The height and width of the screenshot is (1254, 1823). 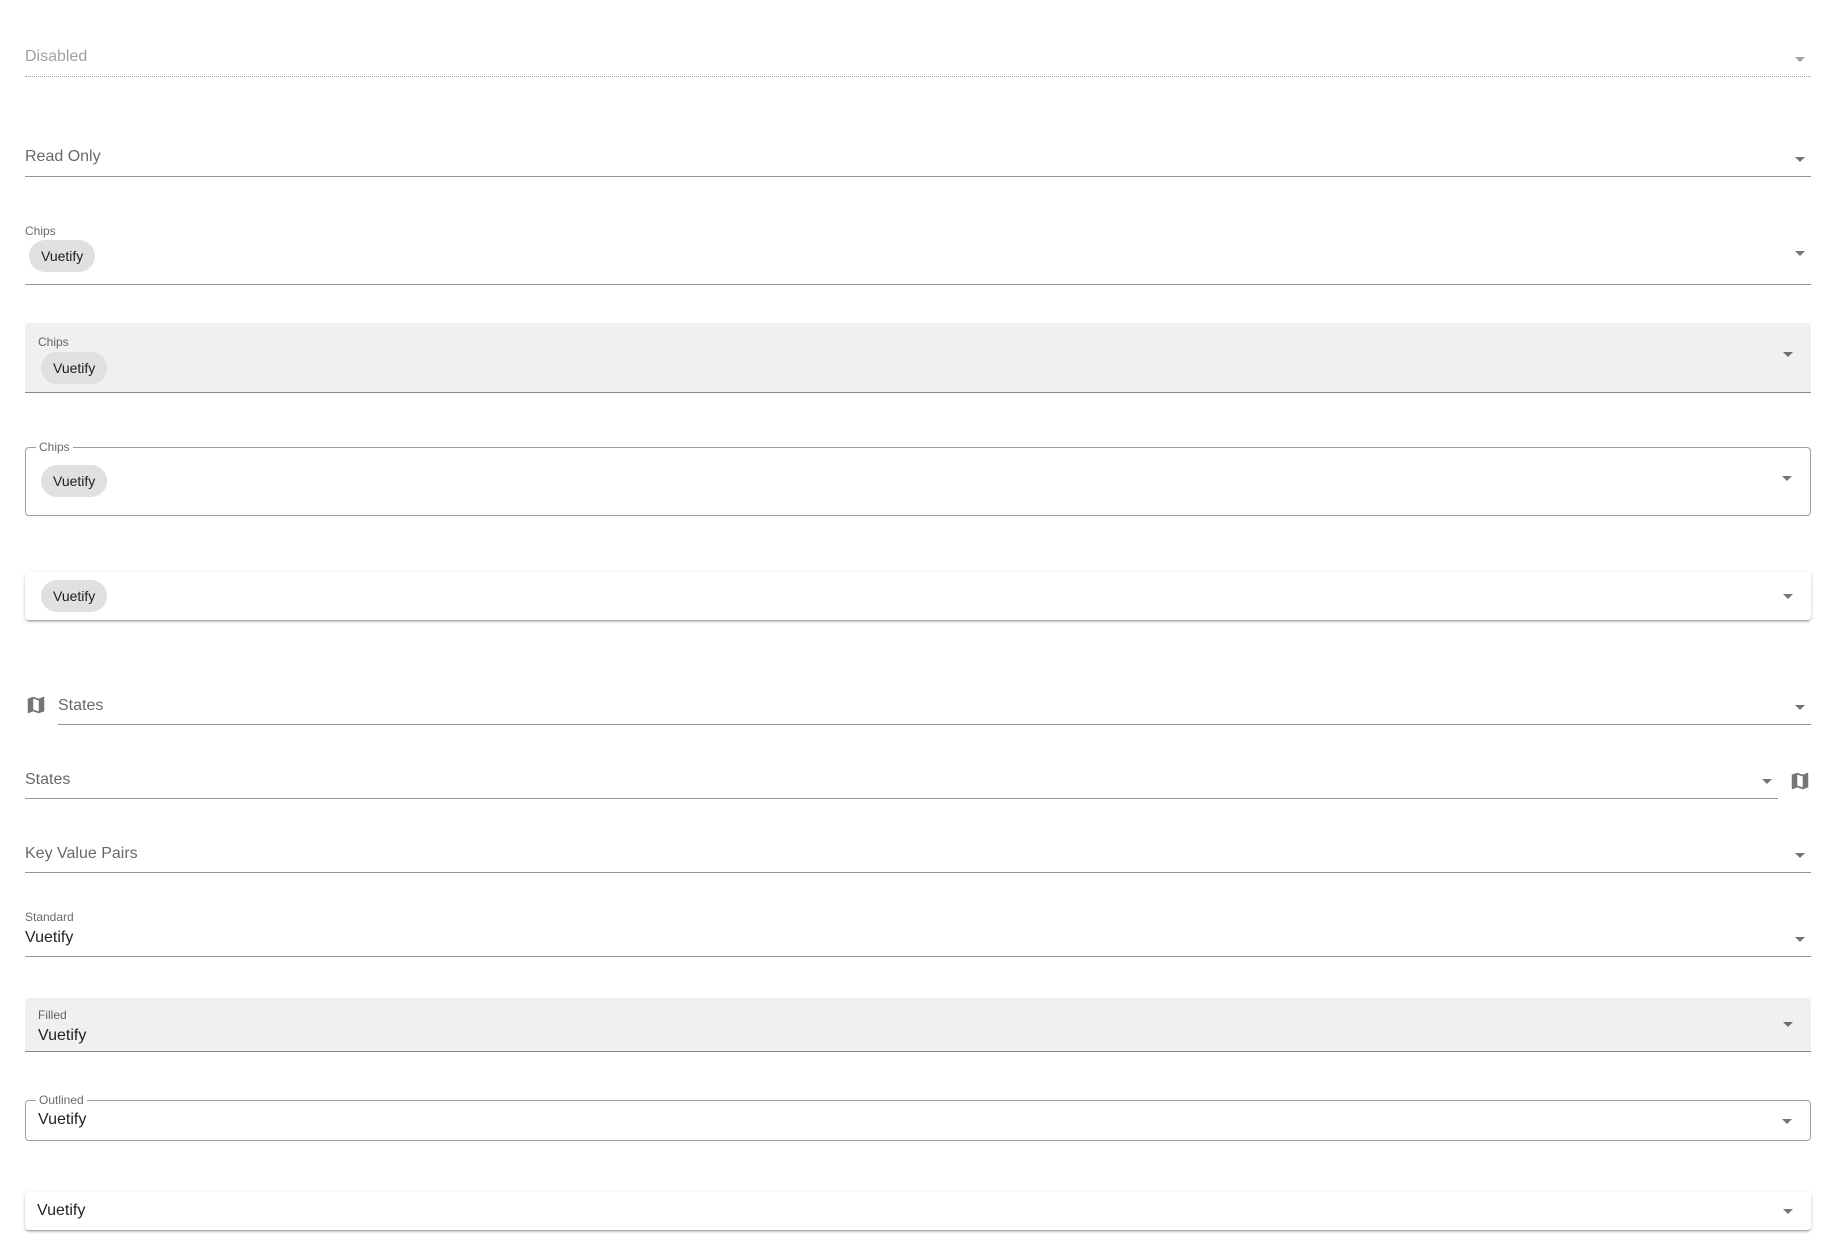 I want to click on chips-solo-select: Vuetify, so click(x=918, y=596).